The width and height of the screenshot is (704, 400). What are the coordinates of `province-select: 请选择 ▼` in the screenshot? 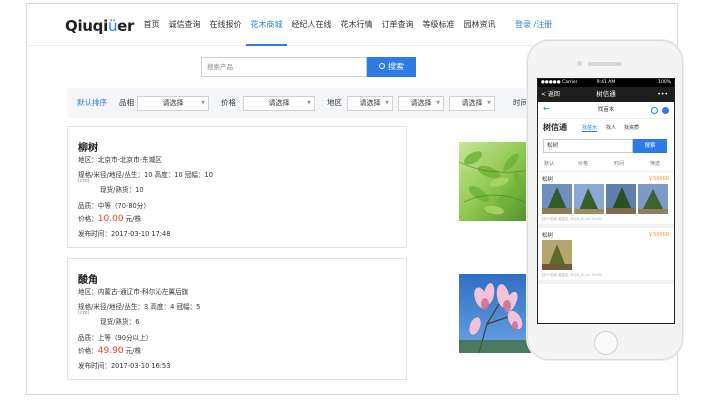 It's located at (370, 103).